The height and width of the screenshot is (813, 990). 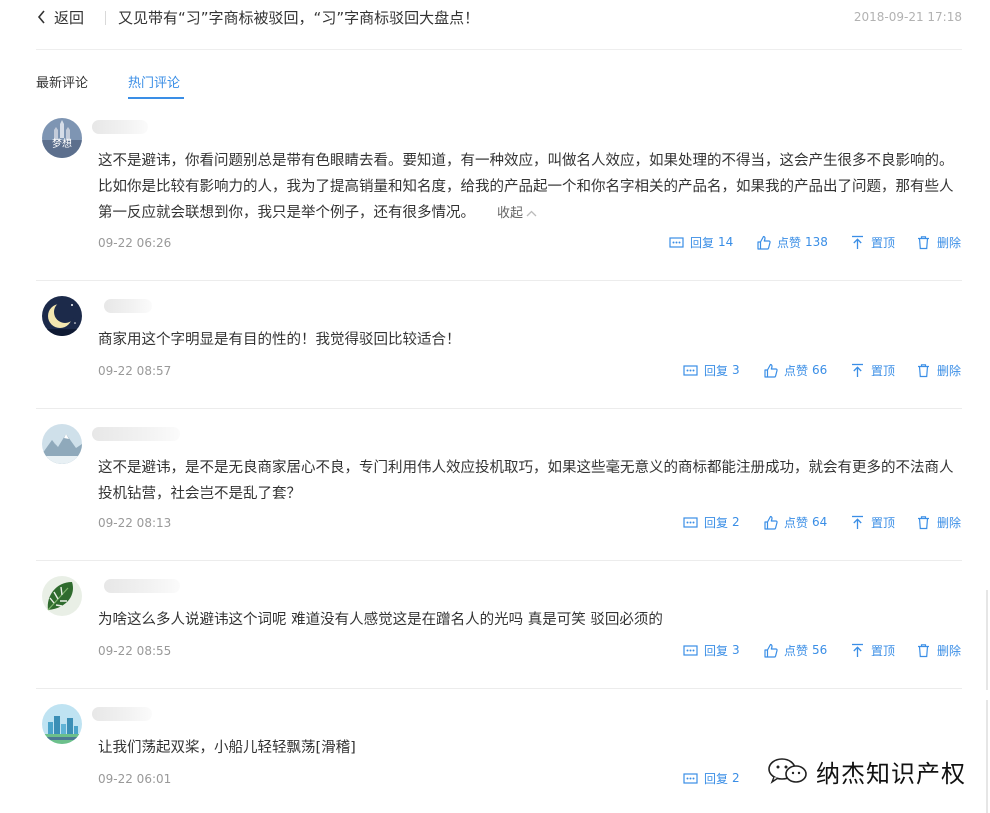 I want to click on avatar-text: 梦想, so click(x=62, y=143).